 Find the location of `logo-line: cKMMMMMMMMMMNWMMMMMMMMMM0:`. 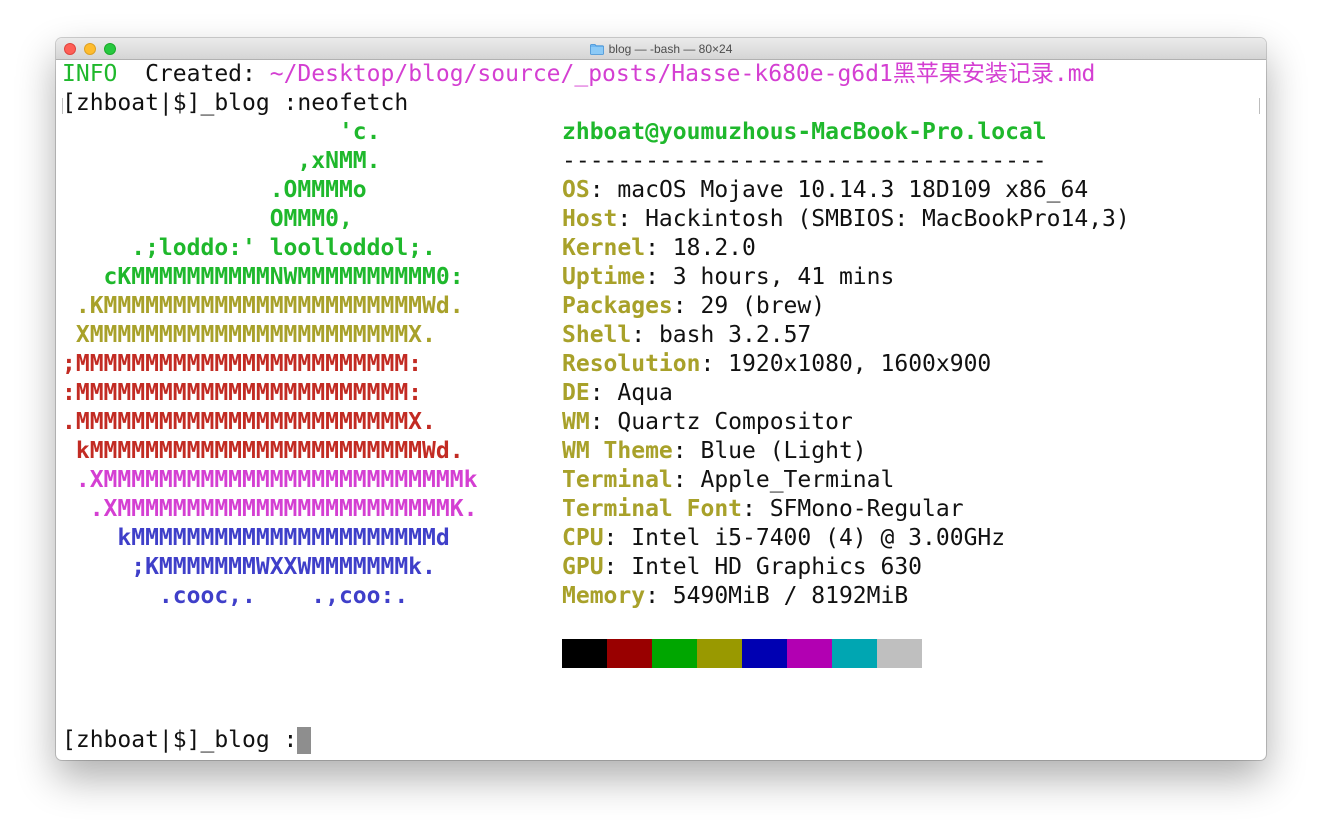

logo-line: cKMMMMMMMMMMNWMMMMMMMMMM0: is located at coordinates (263, 277).